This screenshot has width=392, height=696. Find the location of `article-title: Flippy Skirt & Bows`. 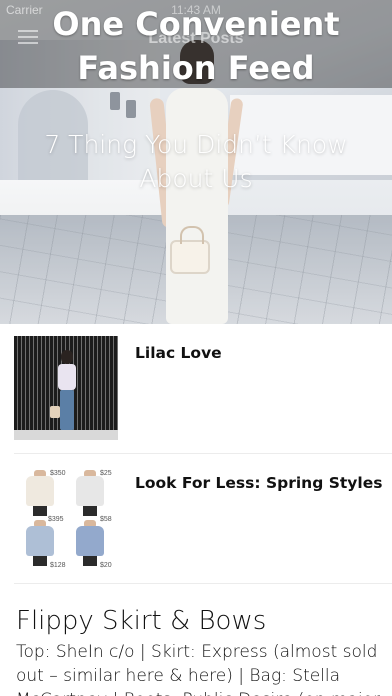

article-title: Flippy Skirt & Bows is located at coordinates (141, 621).